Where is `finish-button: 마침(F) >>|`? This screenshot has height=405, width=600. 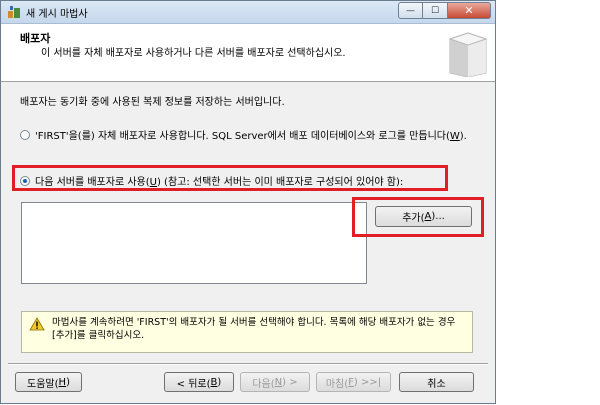 finish-button: 마침(F) >>| is located at coordinates (353, 382).